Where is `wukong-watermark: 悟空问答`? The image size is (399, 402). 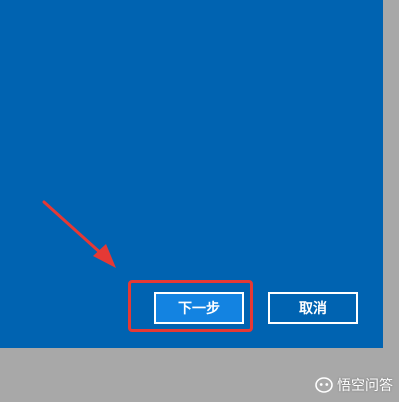
wukong-watermark: 悟空问答 is located at coordinates (354, 385).